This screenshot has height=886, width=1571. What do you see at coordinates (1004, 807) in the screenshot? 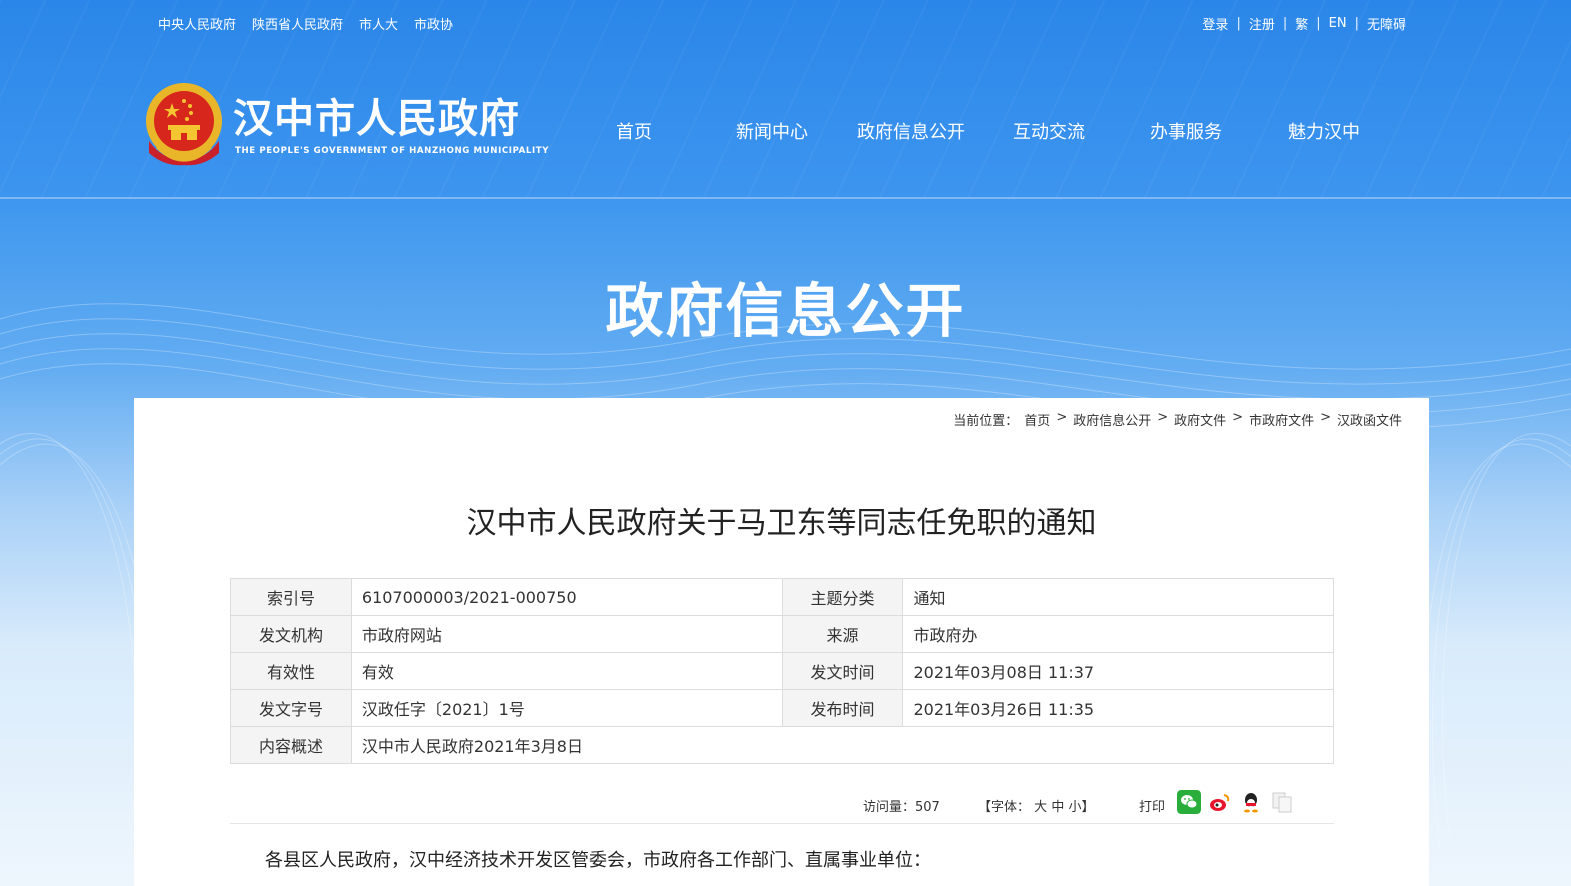
I see `font-size-label: 【字体：` at bounding box center [1004, 807].